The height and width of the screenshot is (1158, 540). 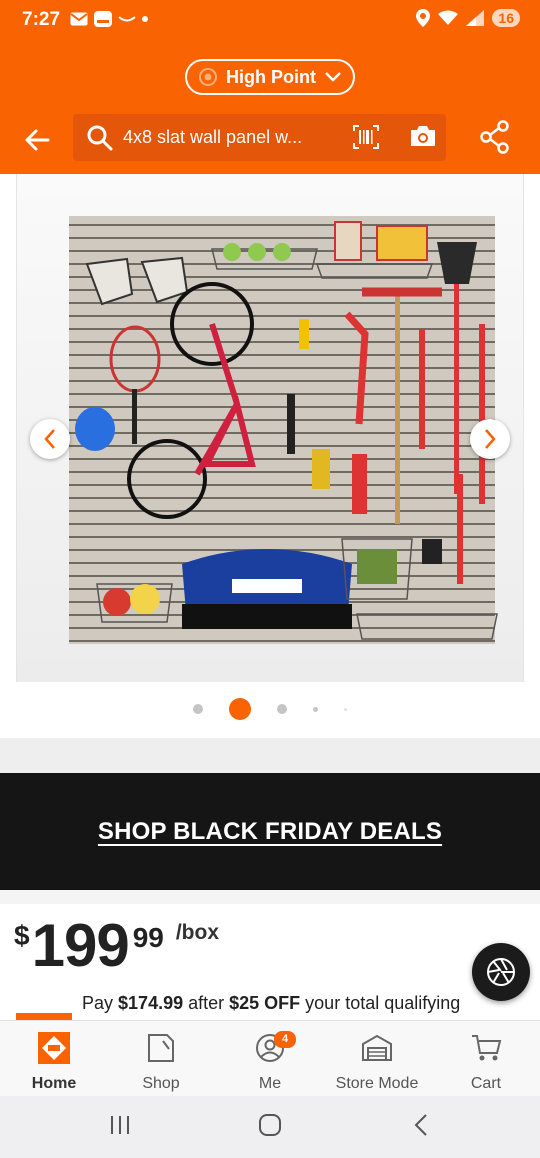 What do you see at coordinates (506, 18) in the screenshot?
I see `battery-level: 16` at bounding box center [506, 18].